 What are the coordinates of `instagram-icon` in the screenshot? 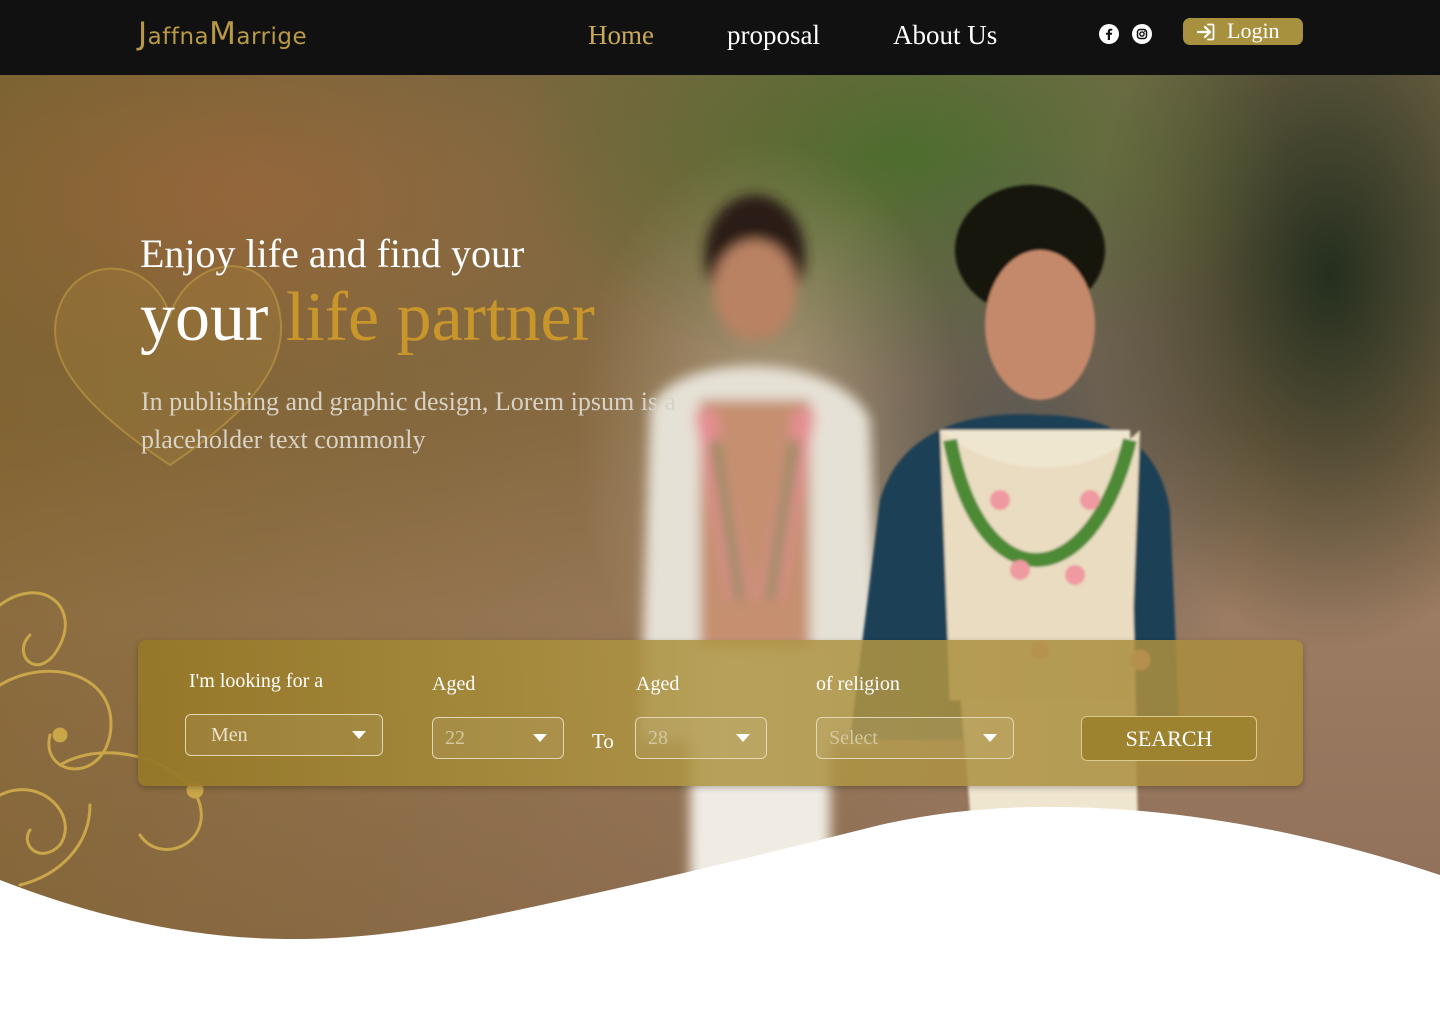 It's located at (1142, 34).